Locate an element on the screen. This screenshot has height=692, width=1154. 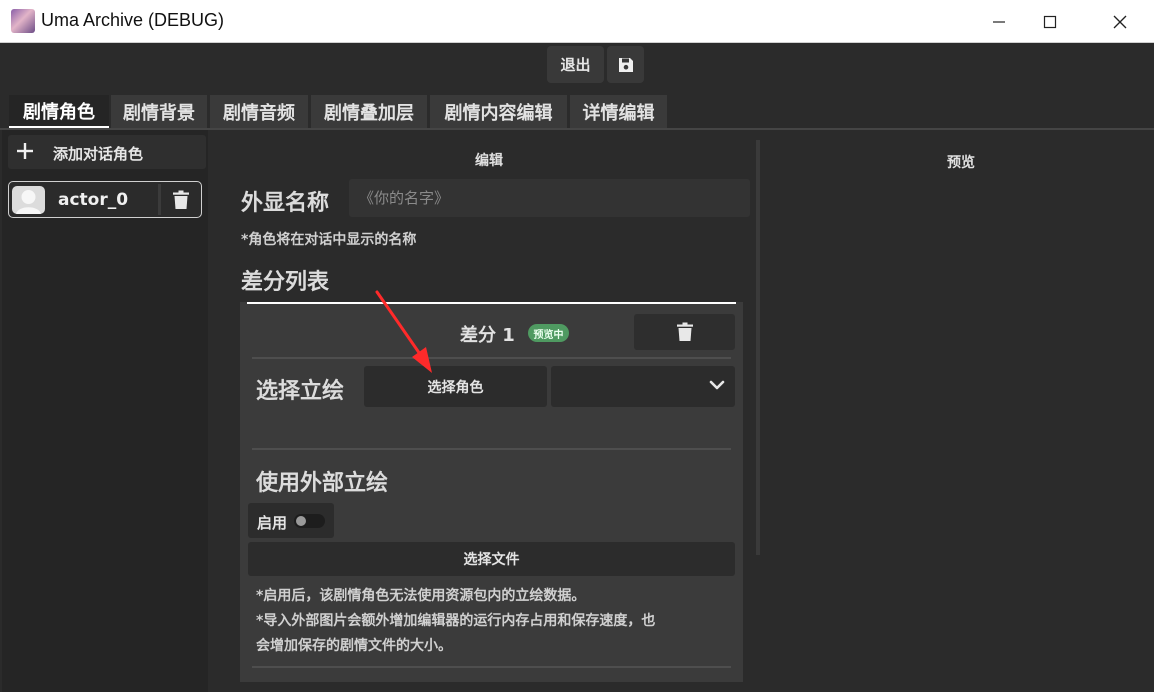
delete-actor-button is located at coordinates (181, 200).